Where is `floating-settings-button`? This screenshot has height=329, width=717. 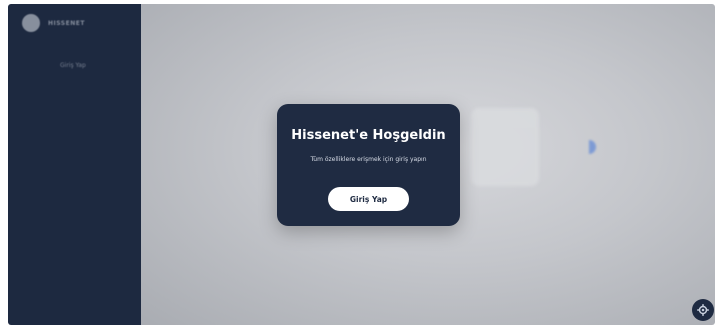
floating-settings-button is located at coordinates (703, 310).